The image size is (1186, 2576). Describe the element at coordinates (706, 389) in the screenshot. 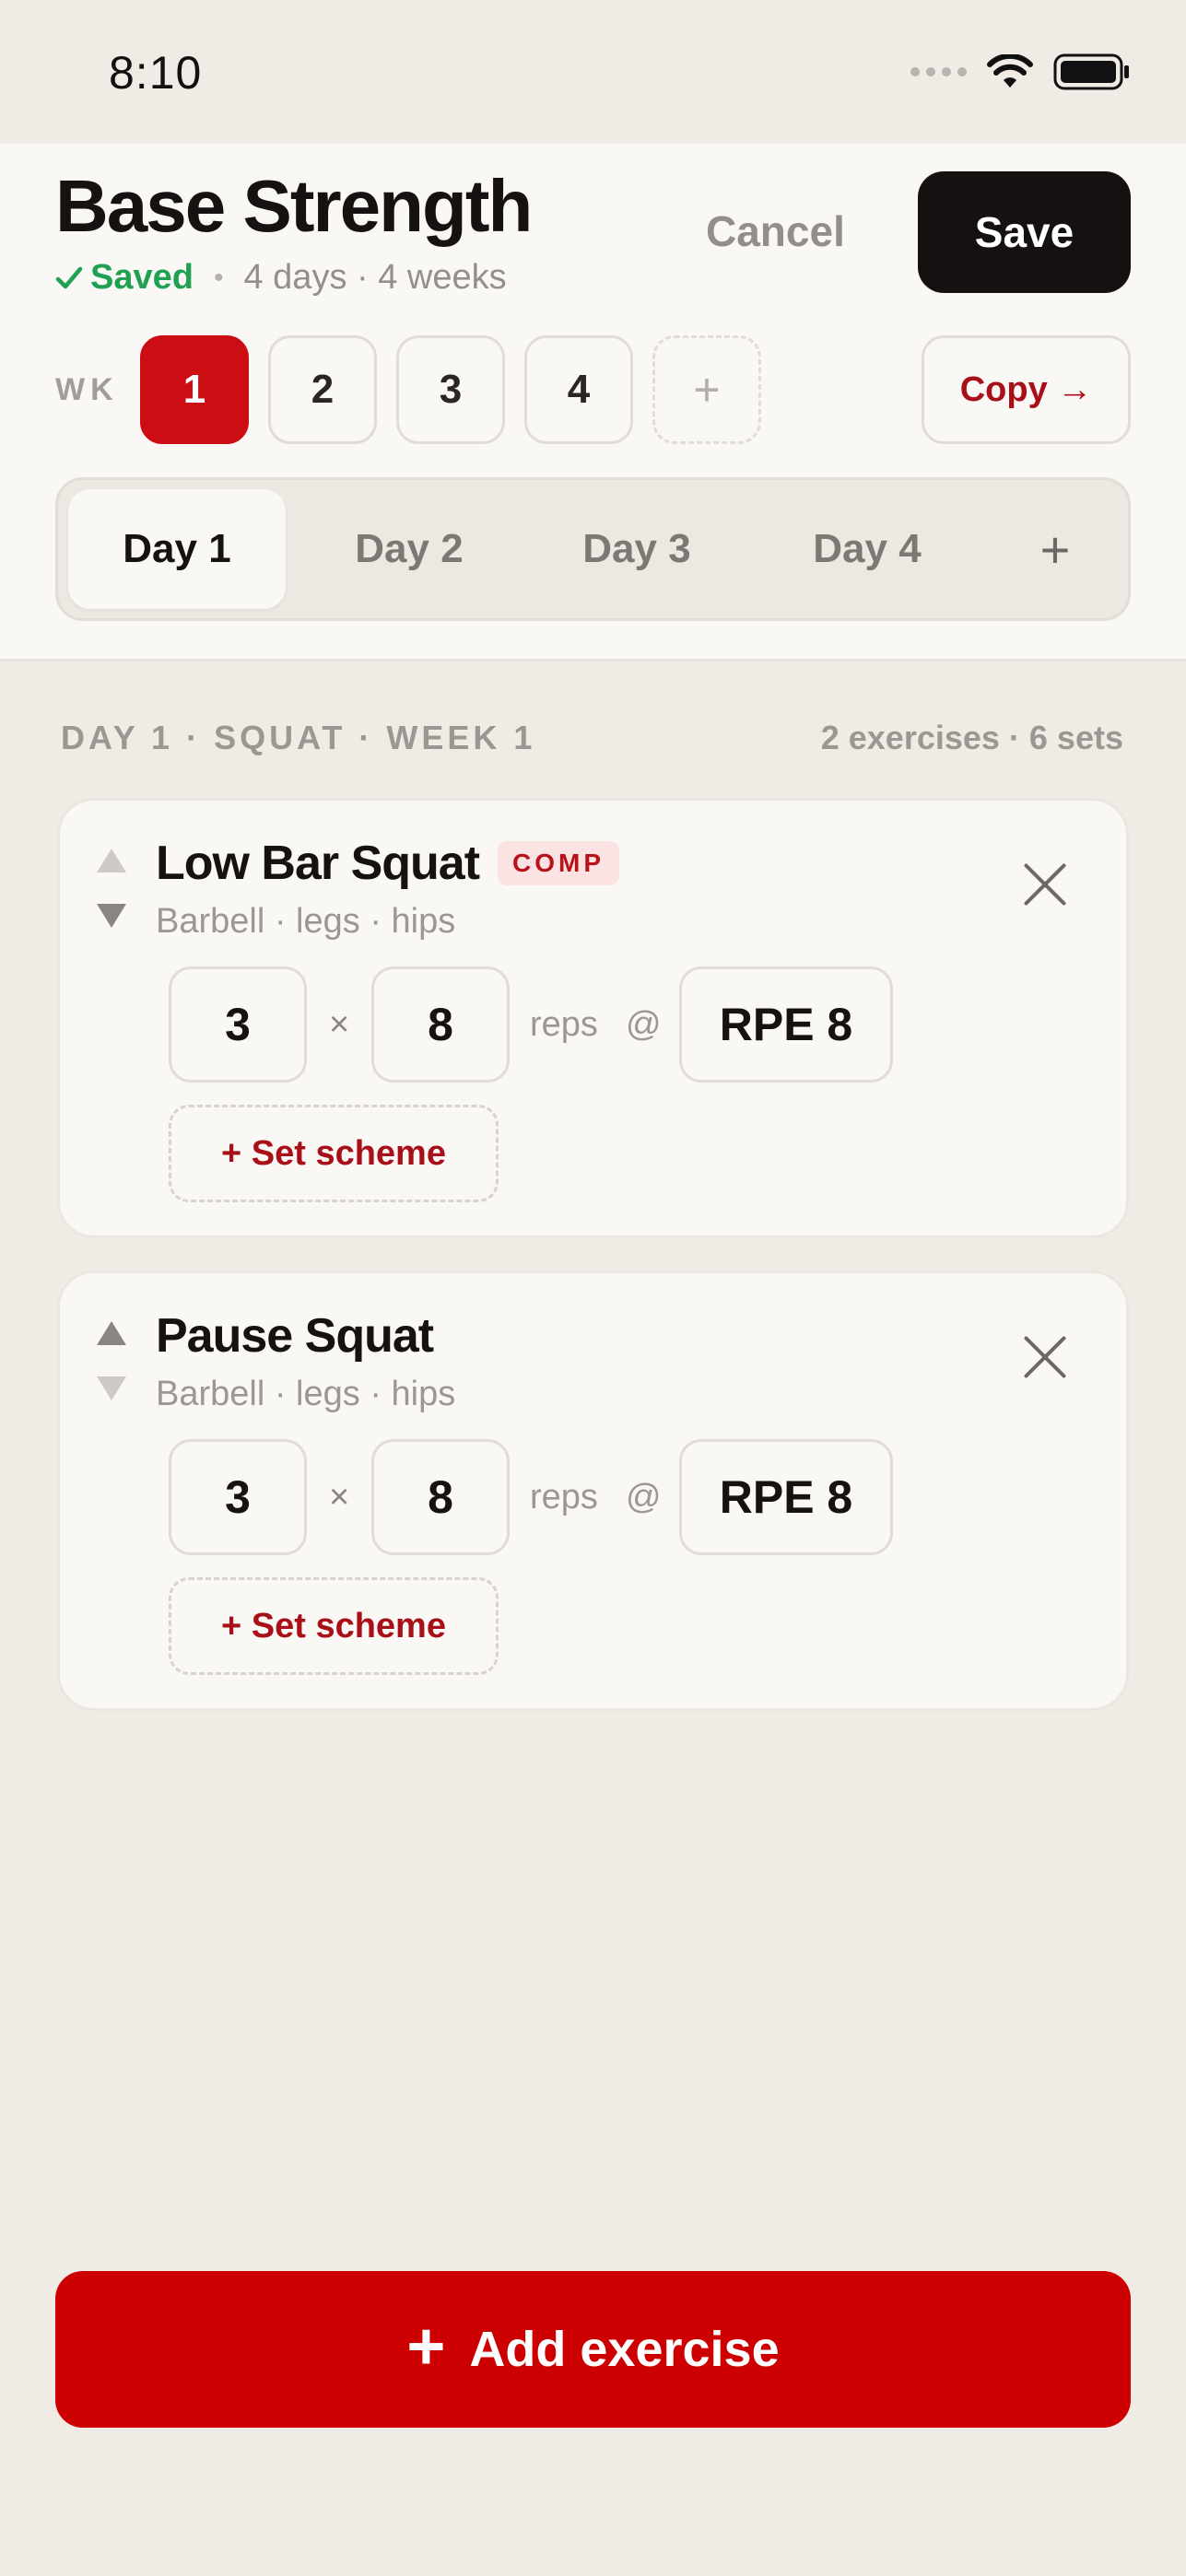

I see `add-week-button: +` at that location.